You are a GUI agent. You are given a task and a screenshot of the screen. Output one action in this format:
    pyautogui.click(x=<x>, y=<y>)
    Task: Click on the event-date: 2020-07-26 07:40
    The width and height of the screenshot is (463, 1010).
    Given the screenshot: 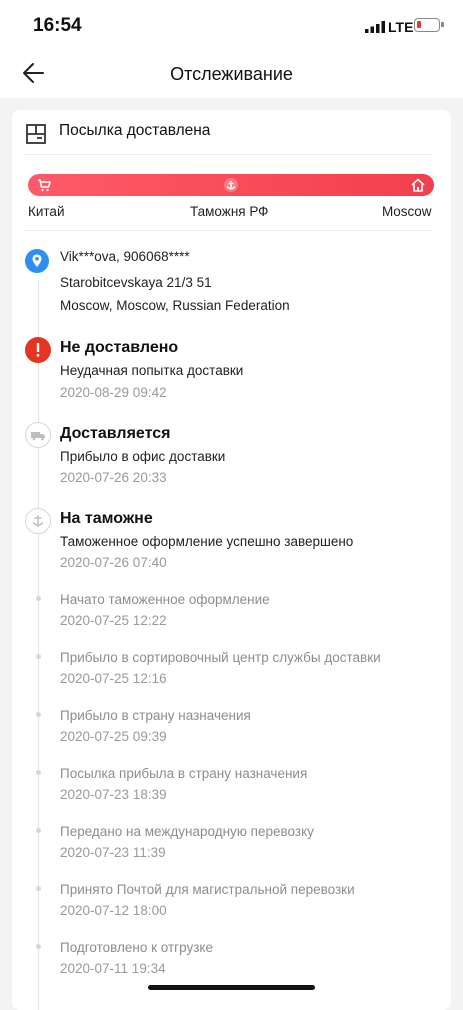 What is the action you would take?
    pyautogui.click(x=113, y=562)
    